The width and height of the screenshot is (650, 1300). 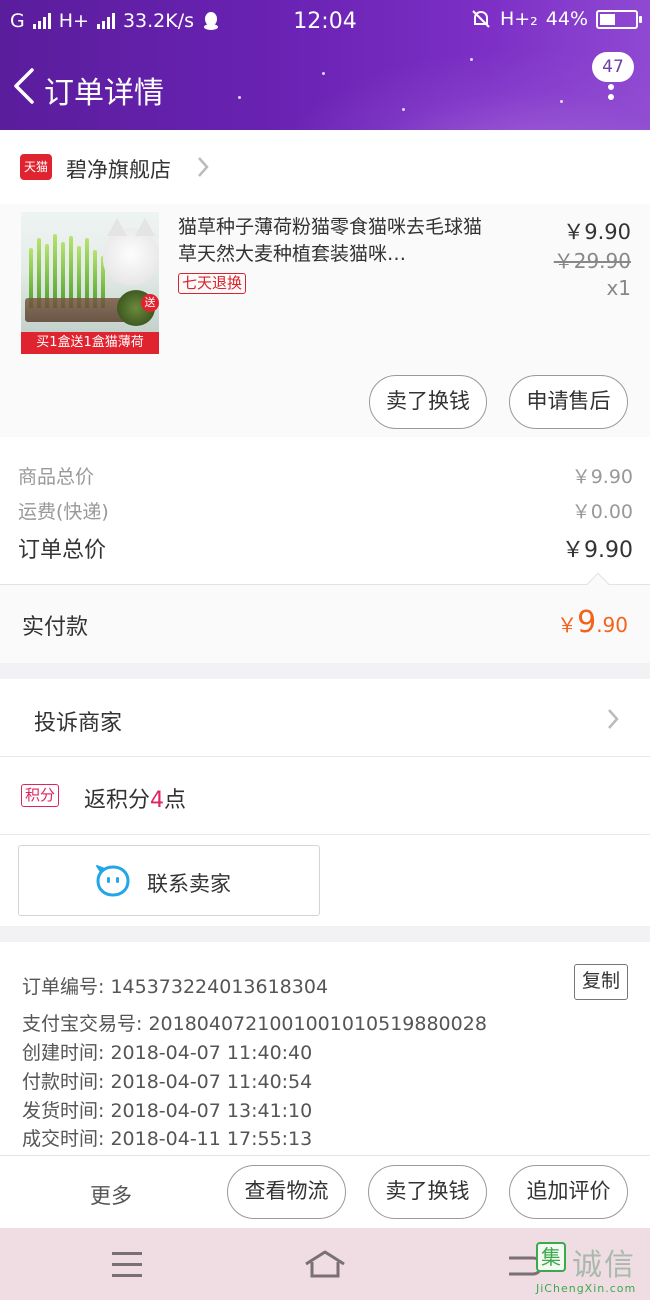 What do you see at coordinates (611, 89) in the screenshot?
I see `more-menu-icon` at bounding box center [611, 89].